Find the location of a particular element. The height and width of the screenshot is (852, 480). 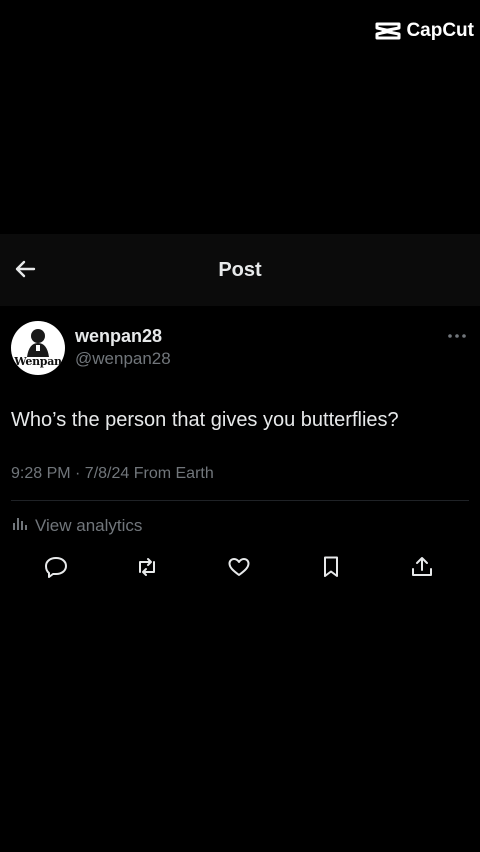

more-dots-icon is located at coordinates (457, 341).